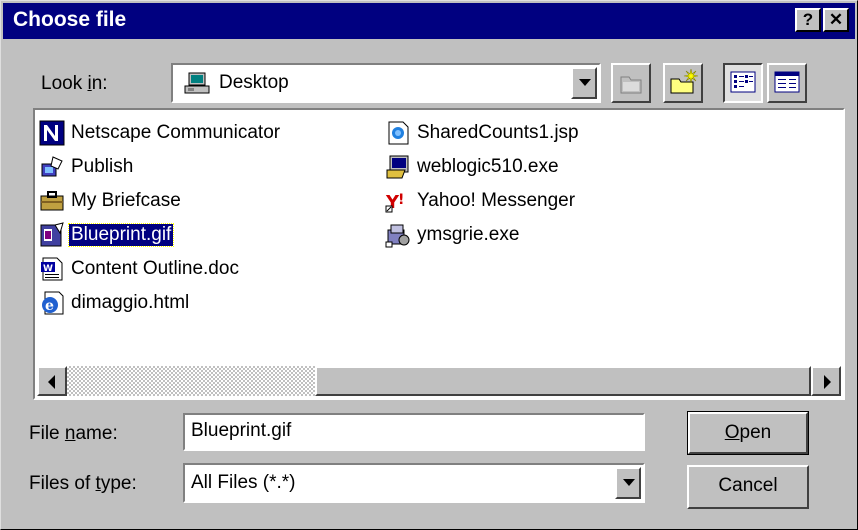 The image size is (858, 530). I want to click on look-in-dropdown-arrow, so click(584, 83).